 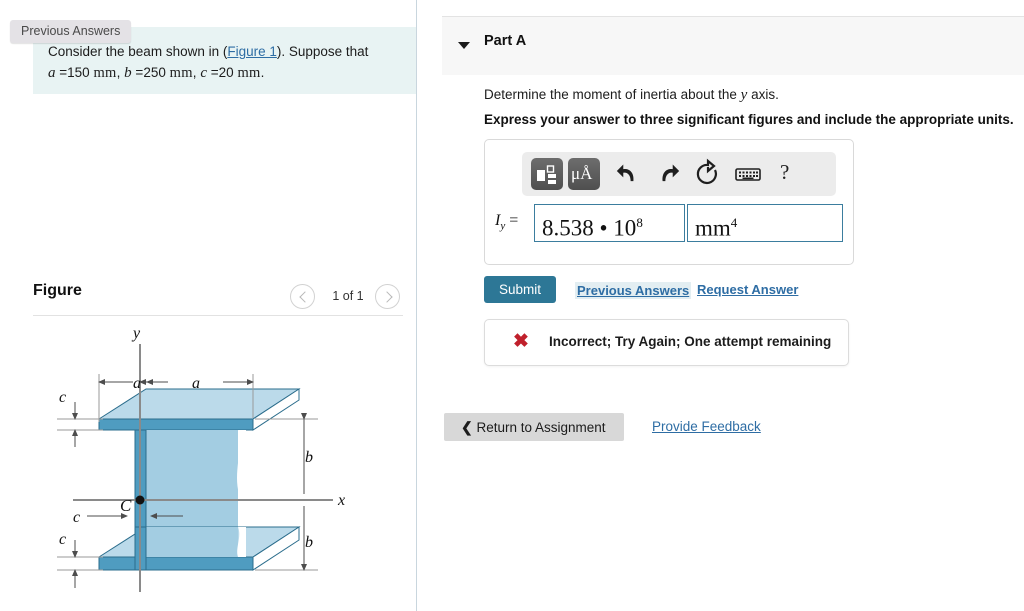 I want to click on answer-card: μÅ ? Iy = 8.538 • 108 mm4, so click(x=669, y=202).